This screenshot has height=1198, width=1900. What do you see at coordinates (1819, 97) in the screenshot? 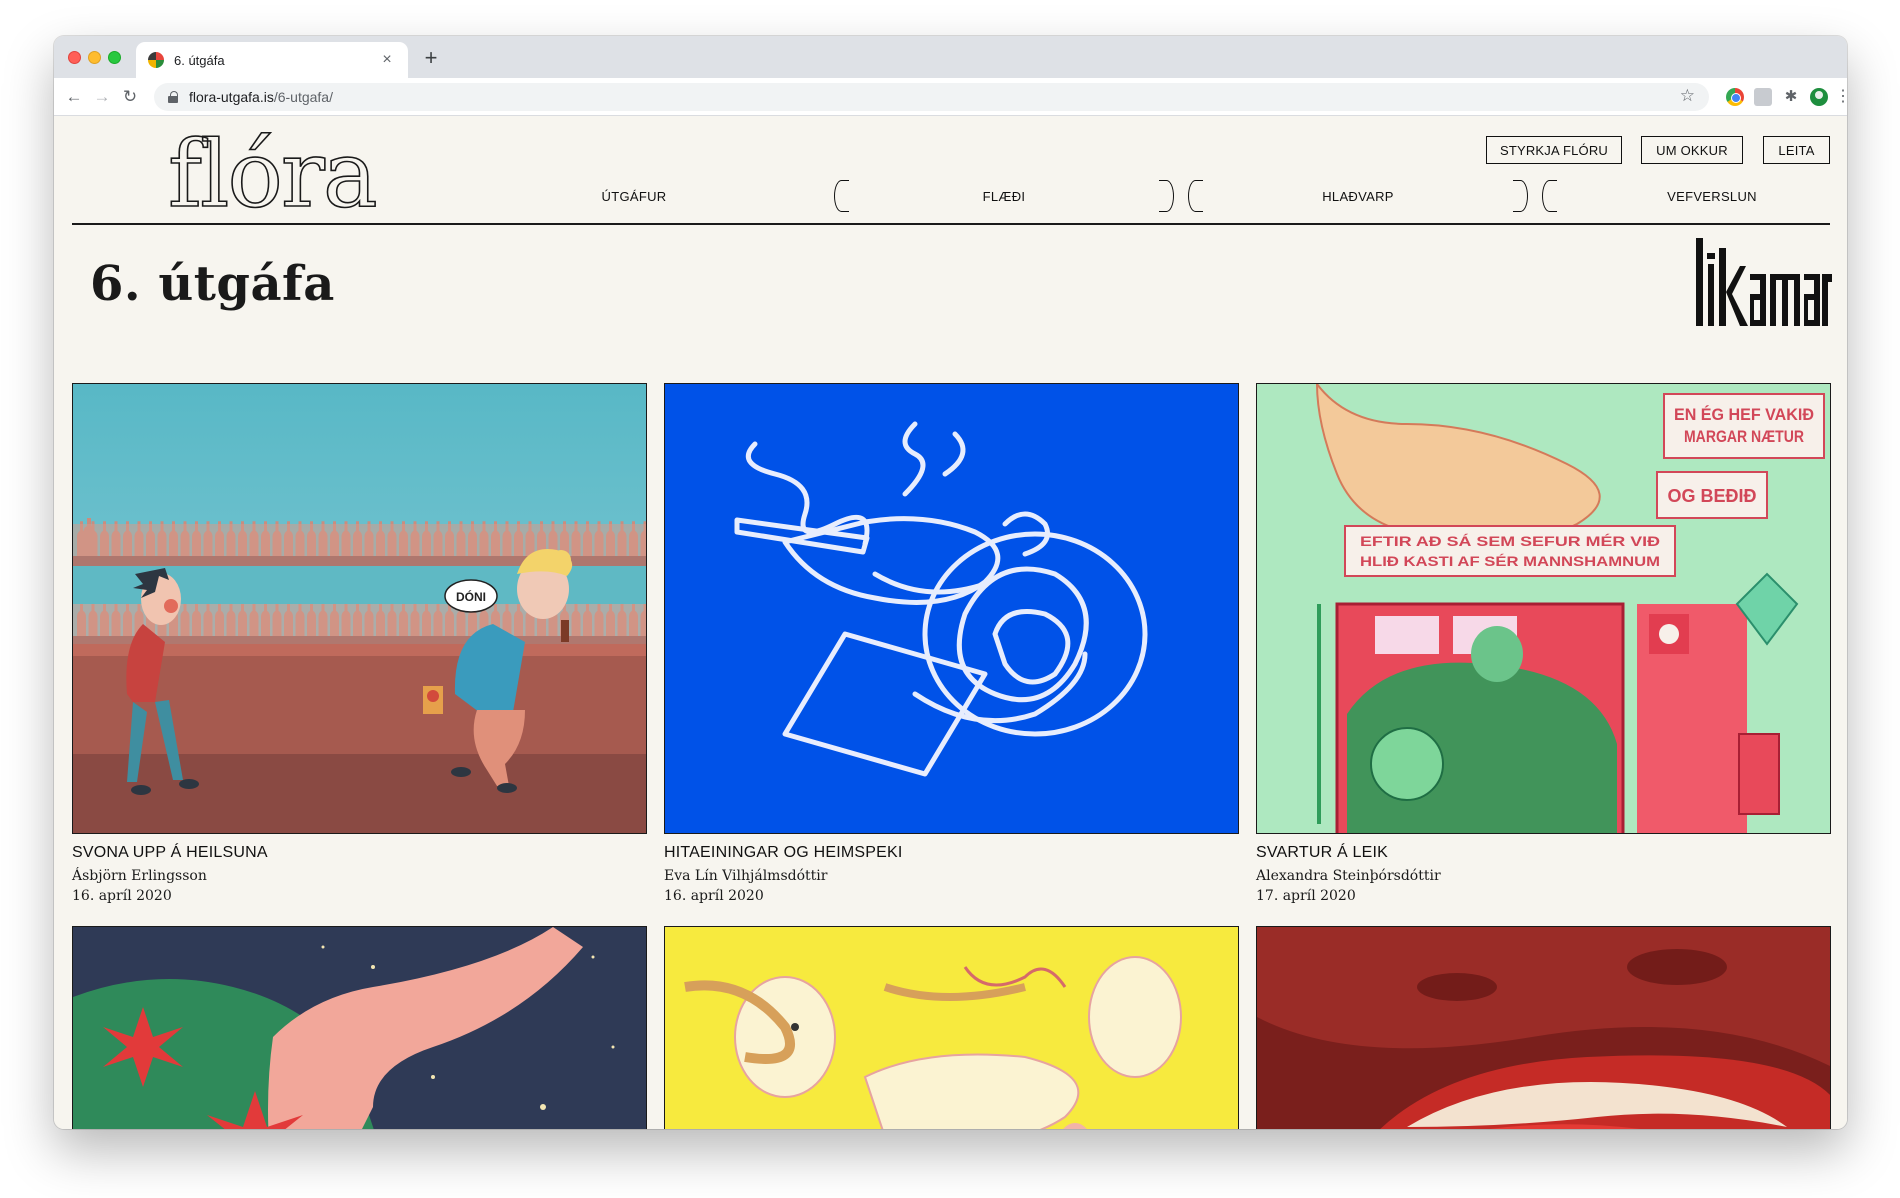
I see `profile-icon` at bounding box center [1819, 97].